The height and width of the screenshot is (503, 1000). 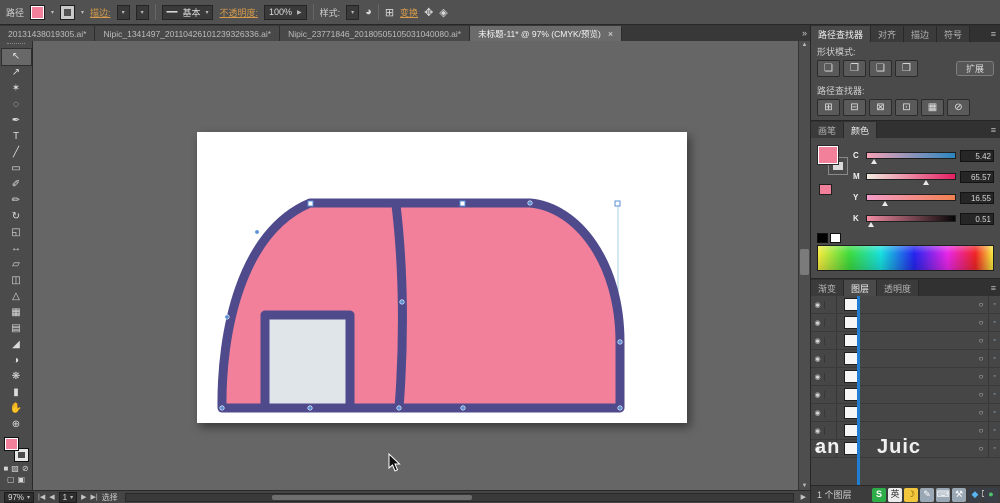 I want to click on magenta-slider, so click(x=911, y=179).